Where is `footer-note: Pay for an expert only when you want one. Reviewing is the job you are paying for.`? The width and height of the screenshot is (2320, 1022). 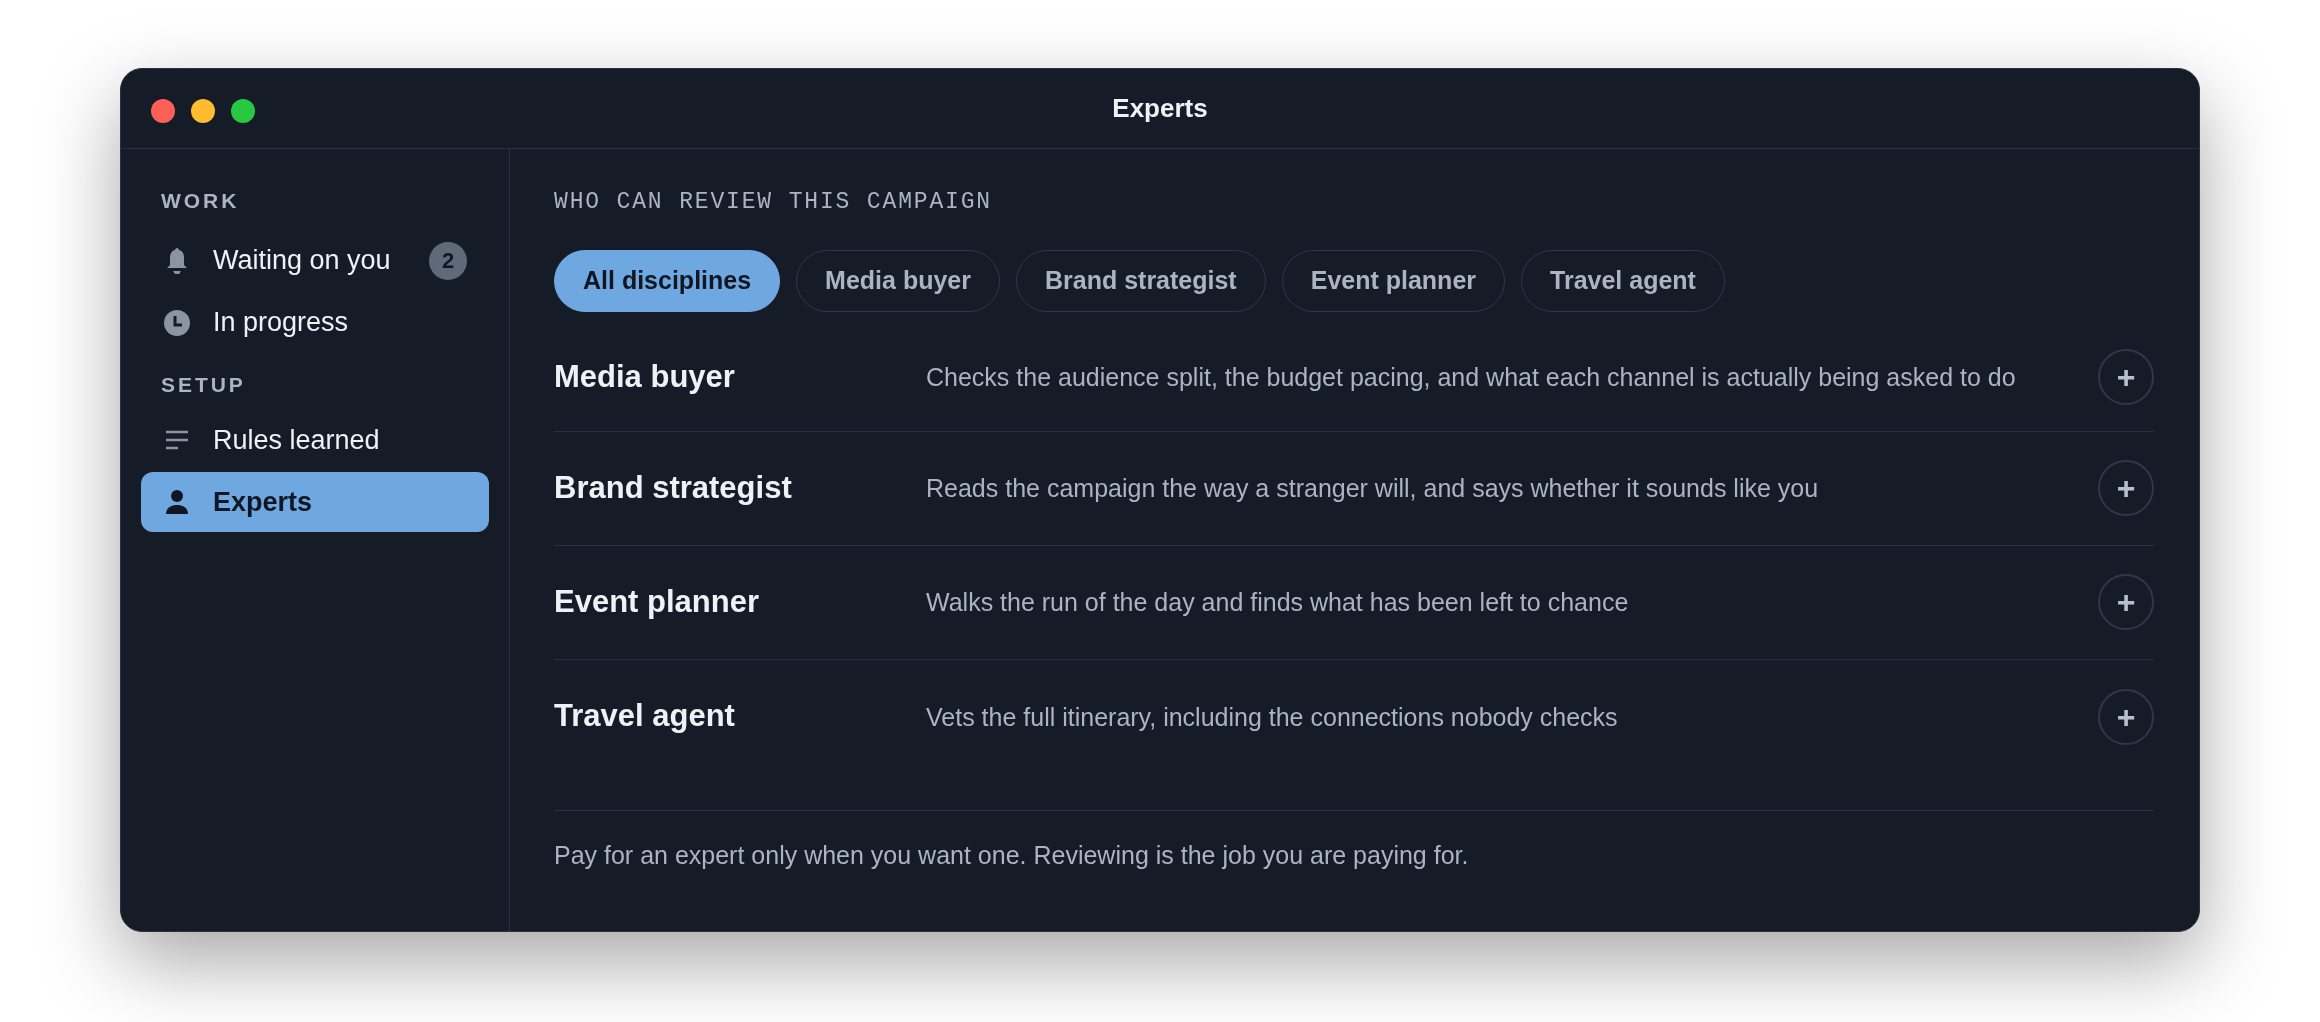
footer-note: Pay for an expert only when you want one. Reviewing is the job you are paying for. is located at coordinates (1011, 854).